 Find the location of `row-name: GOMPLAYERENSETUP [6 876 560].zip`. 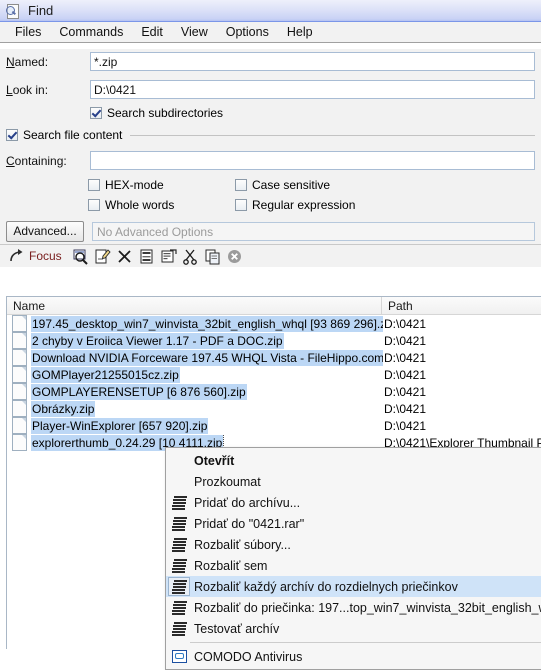

row-name: GOMPLAYERENSETUP [6 876 560].zip is located at coordinates (139, 391).